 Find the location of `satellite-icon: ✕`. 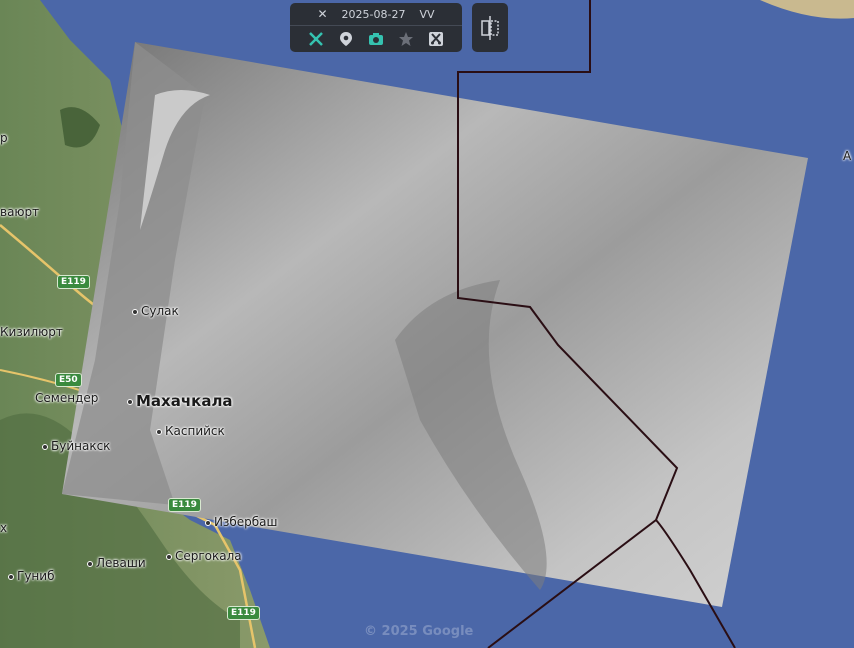

satellite-icon: ✕ is located at coordinates (322, 14).